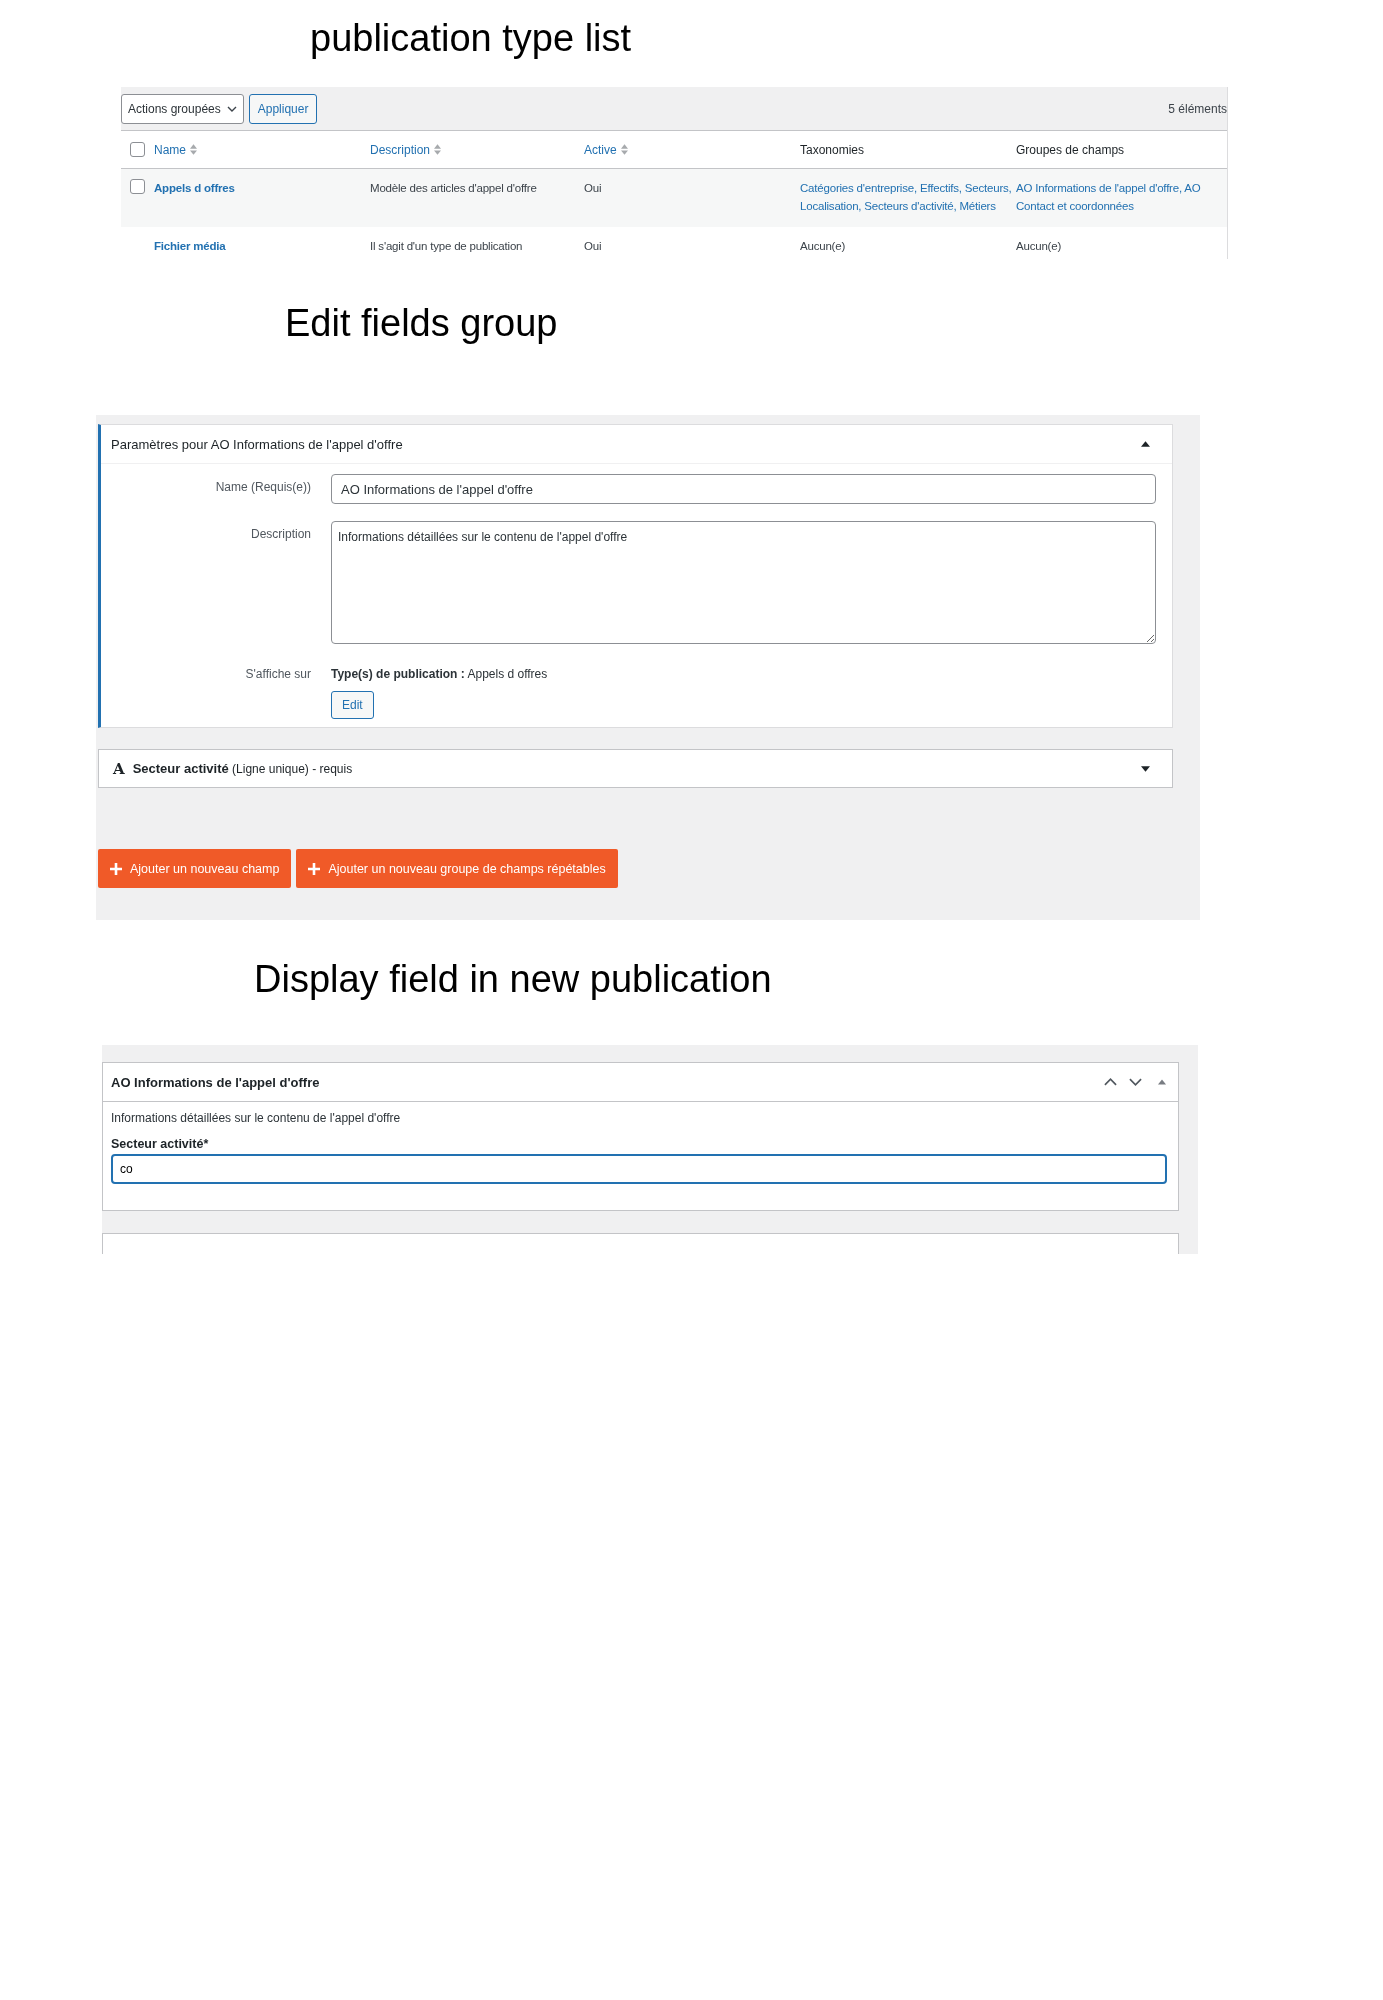 The height and width of the screenshot is (2000, 1383). Describe the element at coordinates (832, 150) in the screenshot. I see `column-header: Taxonomies` at that location.